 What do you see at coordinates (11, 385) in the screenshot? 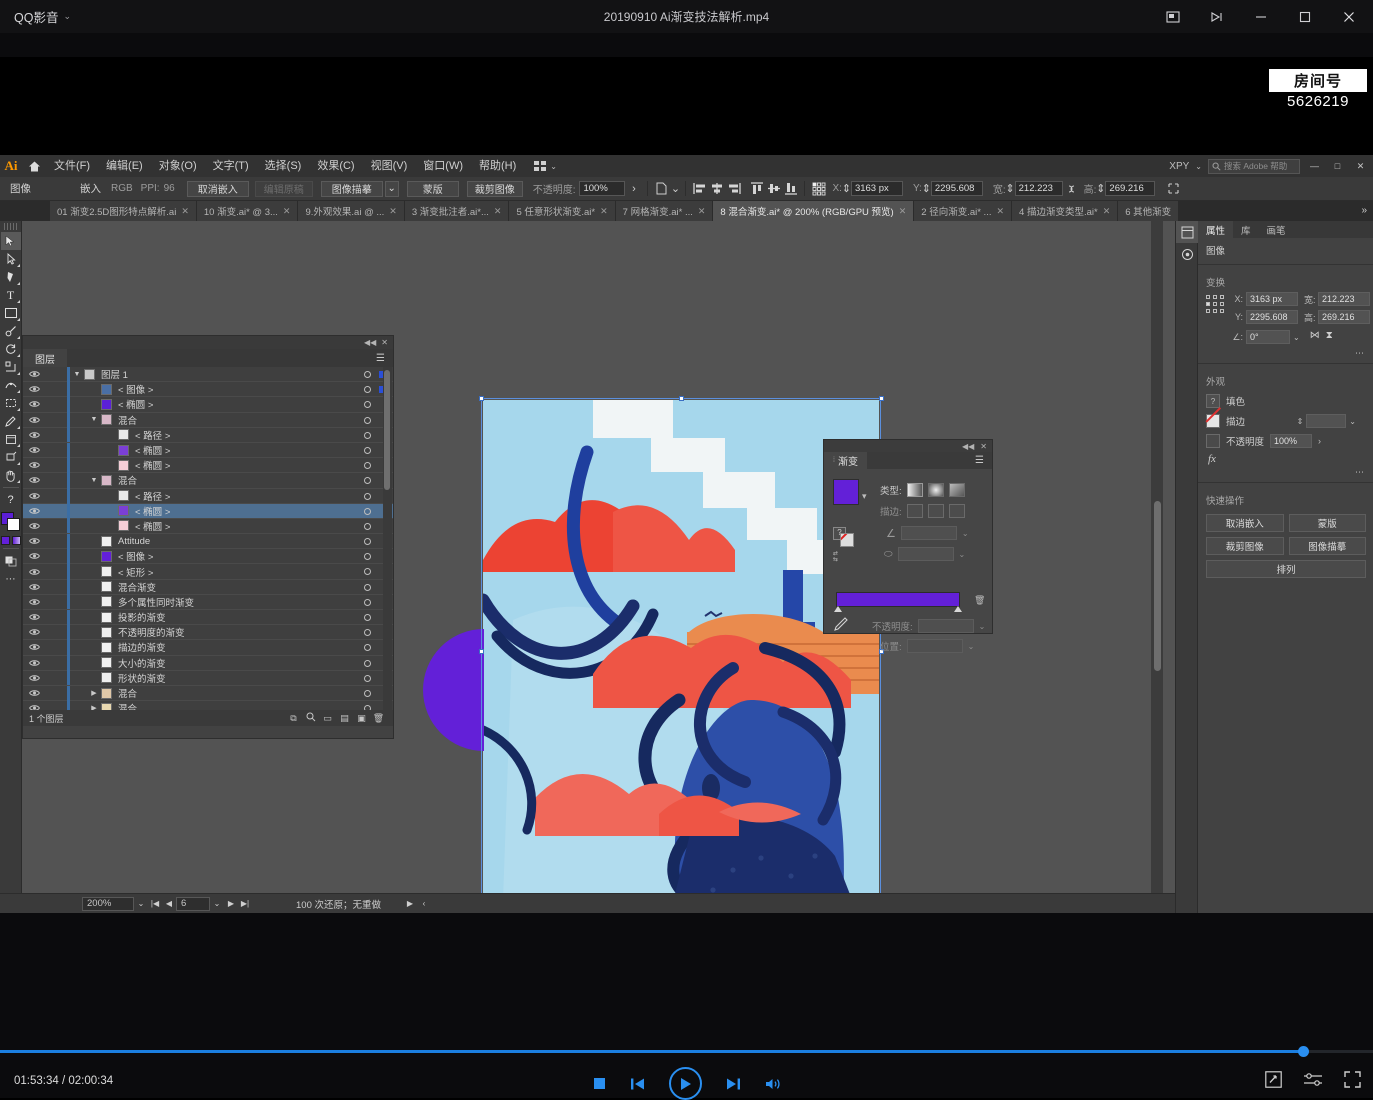
I see `warp-tool` at bounding box center [11, 385].